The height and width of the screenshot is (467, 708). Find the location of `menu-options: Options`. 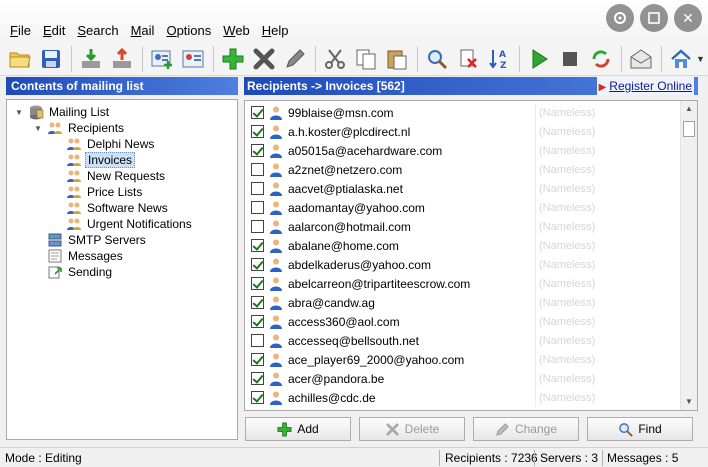

menu-options: Options is located at coordinates (188, 31).